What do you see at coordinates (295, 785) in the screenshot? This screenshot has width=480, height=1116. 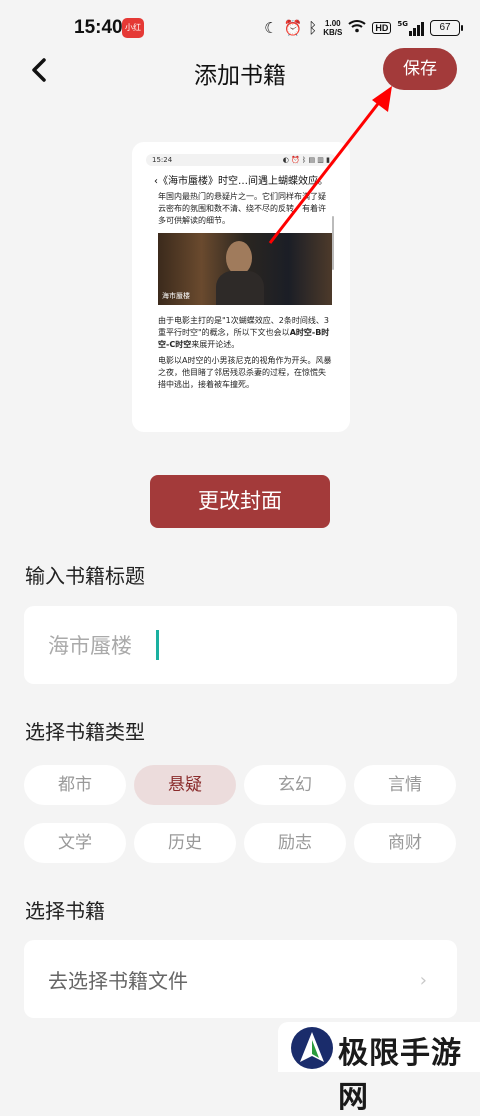 I see `chip-xuanhuan: 玄幻` at bounding box center [295, 785].